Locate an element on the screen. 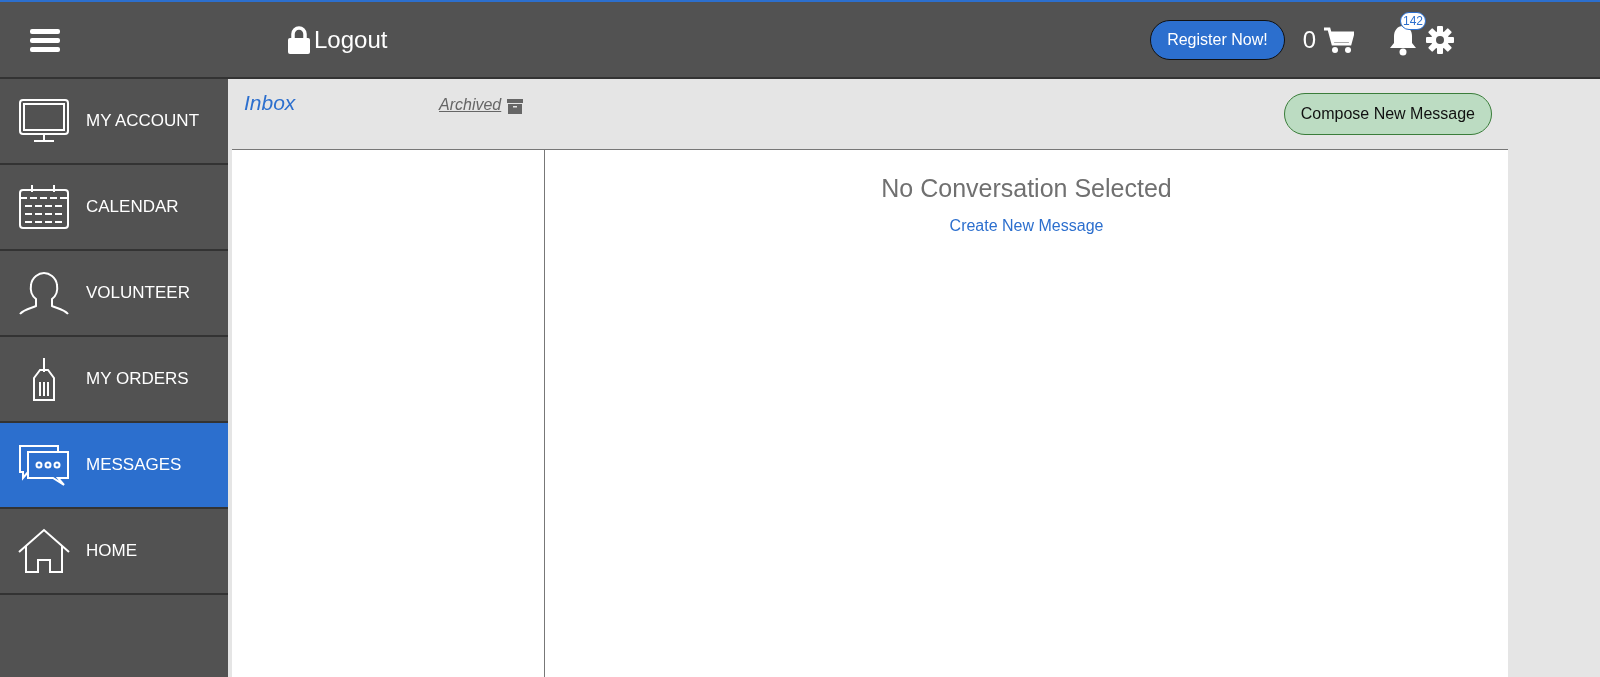 The height and width of the screenshot is (677, 1600). sidebar-item: HOME is located at coordinates (114, 552).